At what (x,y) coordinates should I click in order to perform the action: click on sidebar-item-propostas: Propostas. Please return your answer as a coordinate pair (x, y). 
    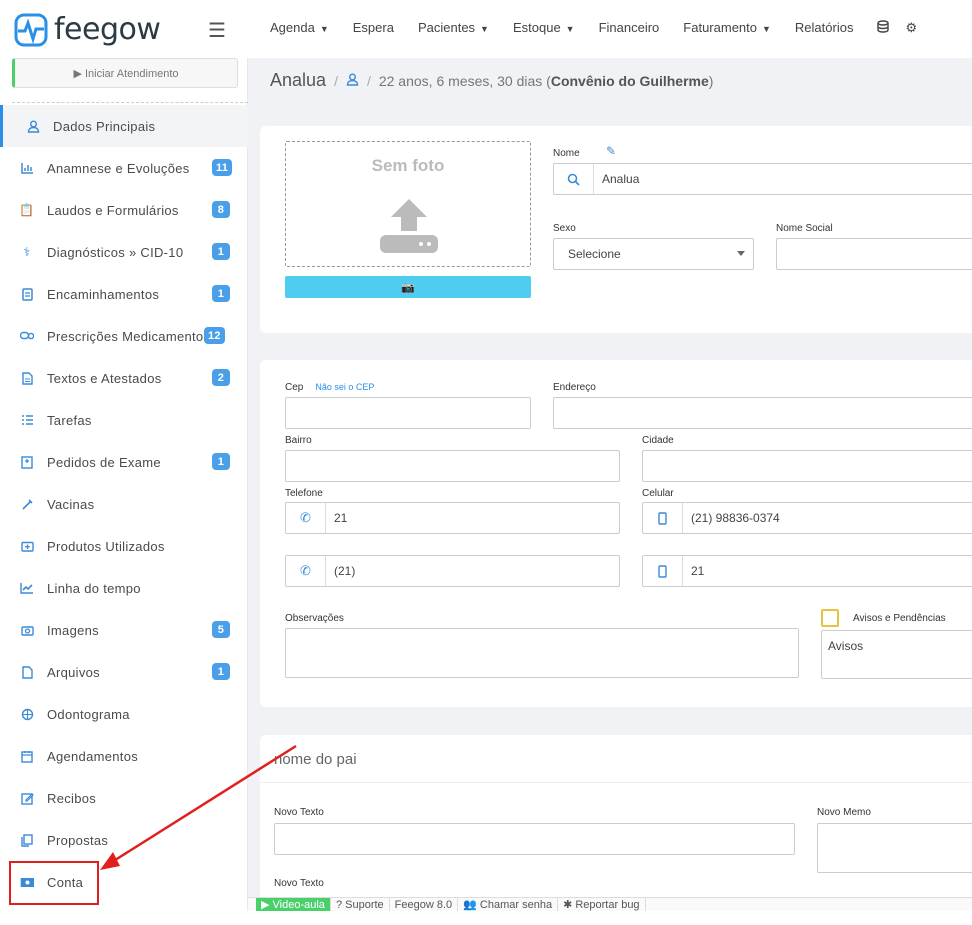
    Looking at the image, I should click on (124, 840).